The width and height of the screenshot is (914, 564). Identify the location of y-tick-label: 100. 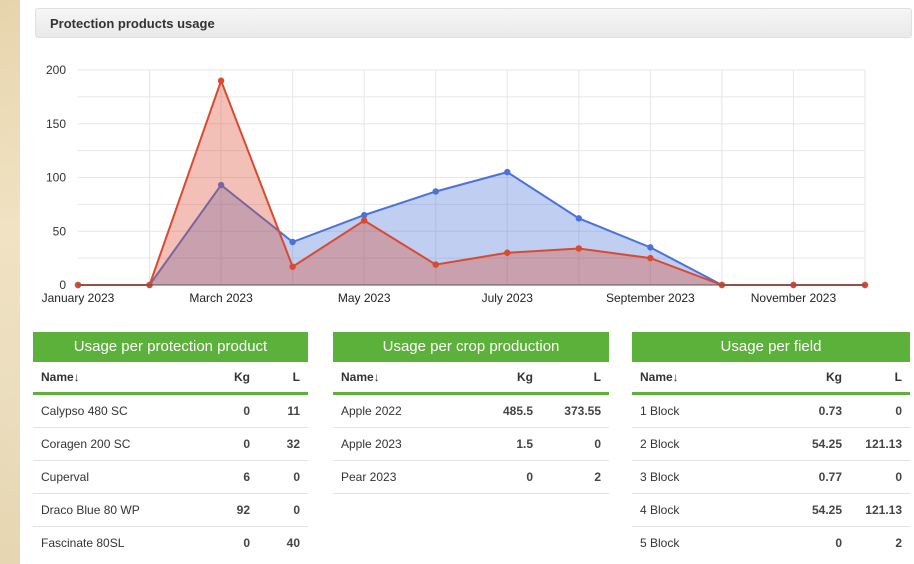
(56, 178).